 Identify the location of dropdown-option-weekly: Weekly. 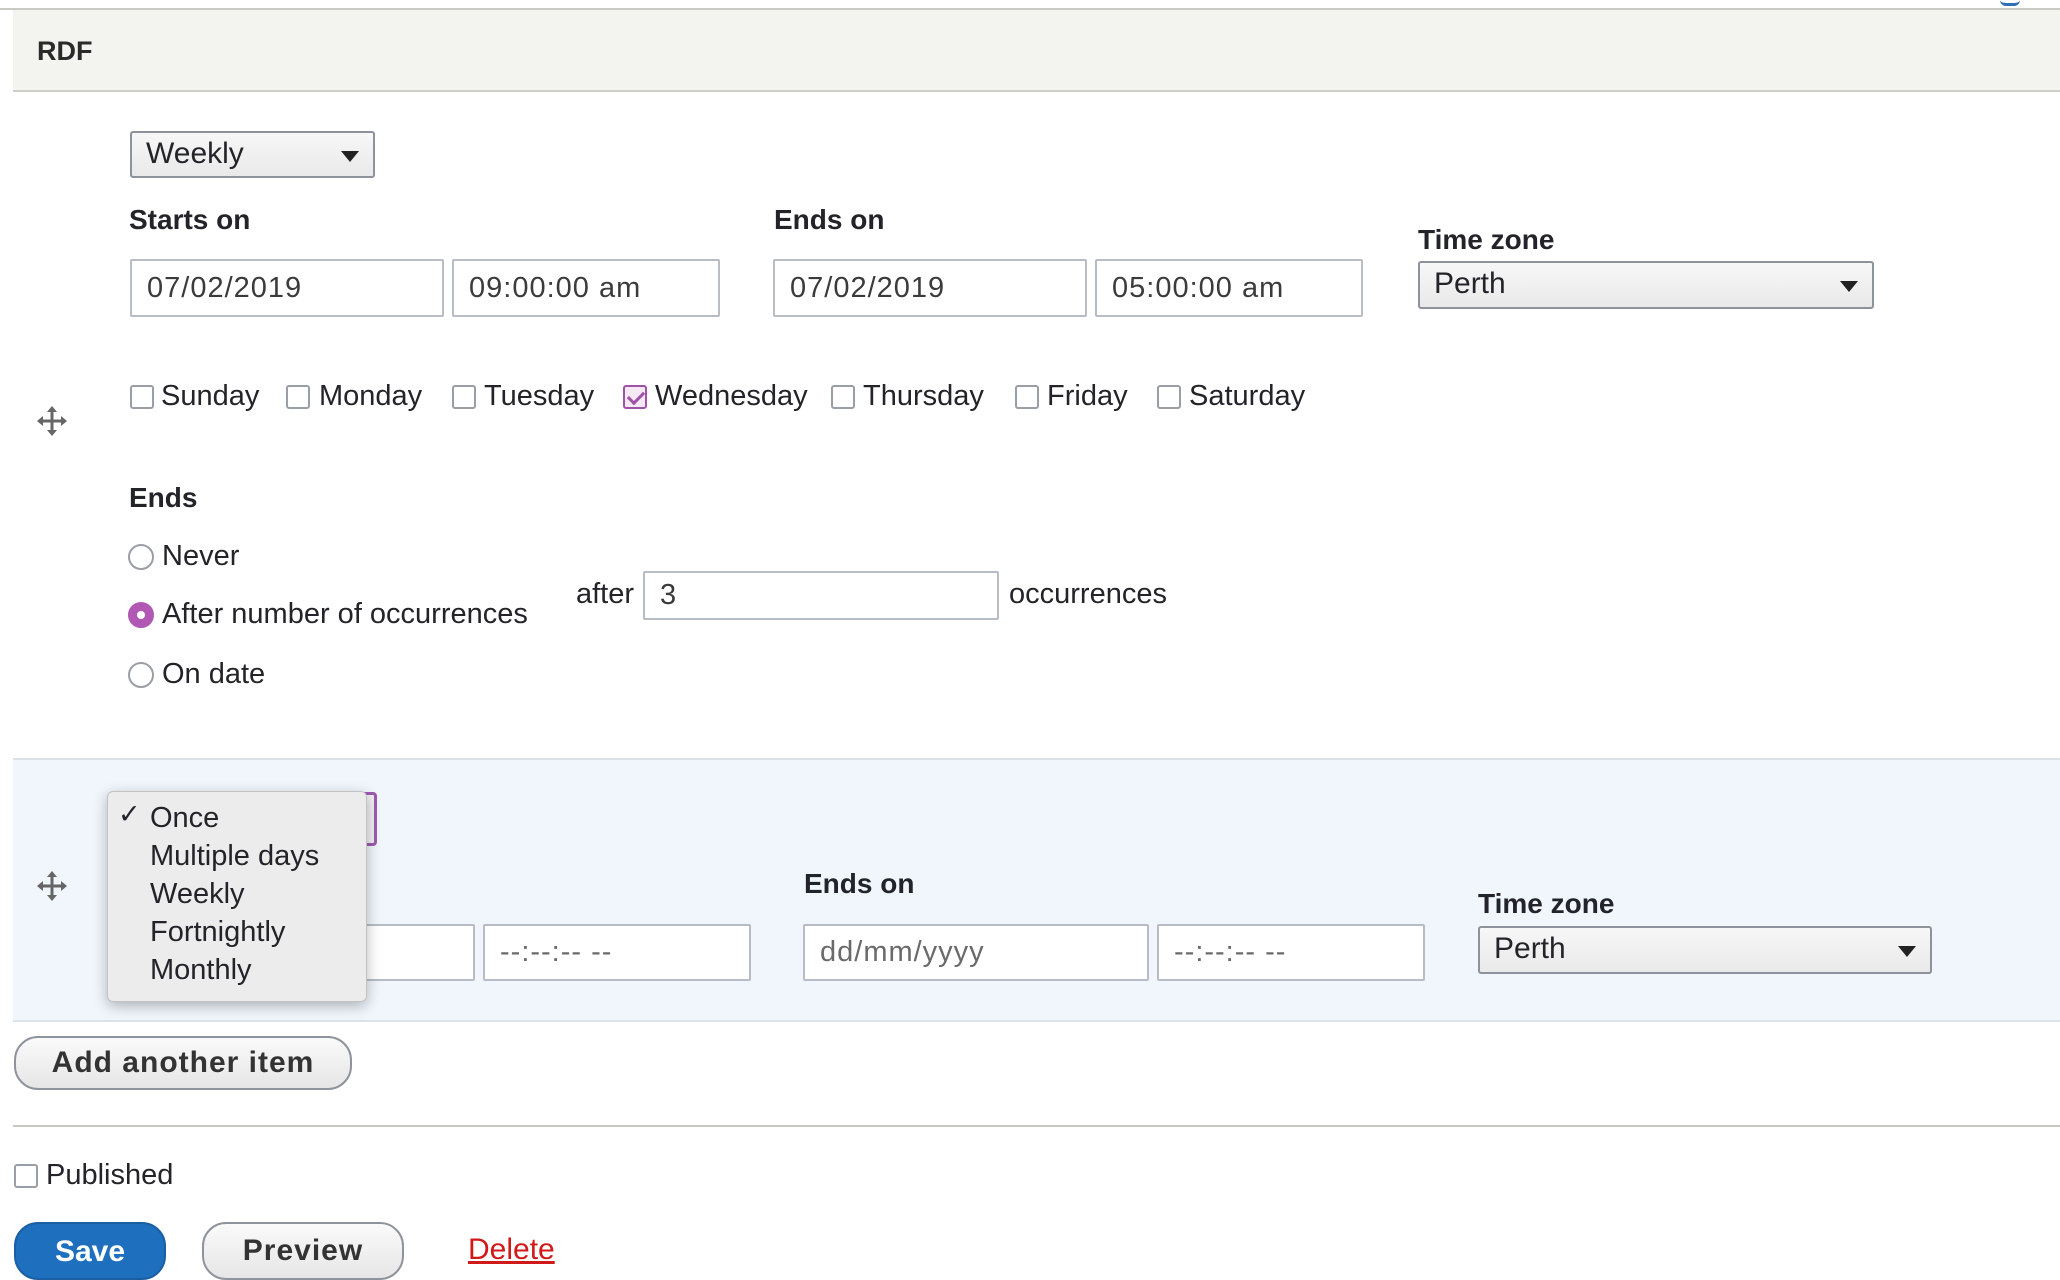
(197, 894).